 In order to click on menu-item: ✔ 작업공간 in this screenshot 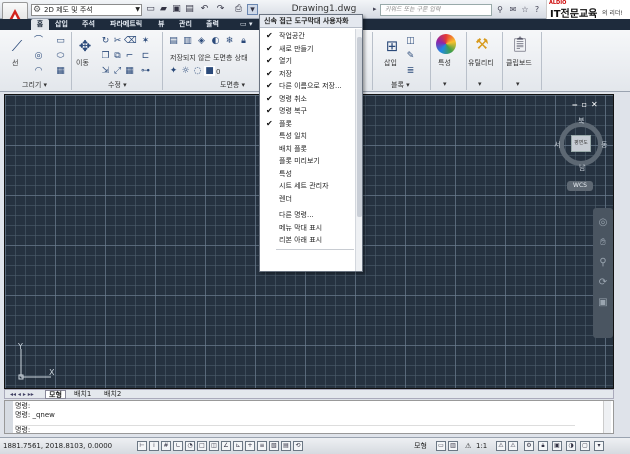, I will do `click(306, 36)`.